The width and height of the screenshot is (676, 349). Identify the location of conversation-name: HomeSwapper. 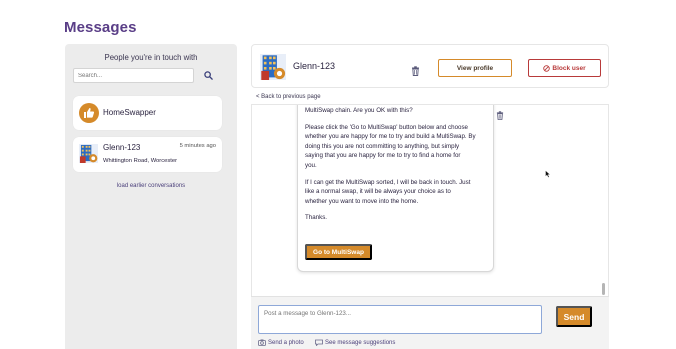
(129, 112).